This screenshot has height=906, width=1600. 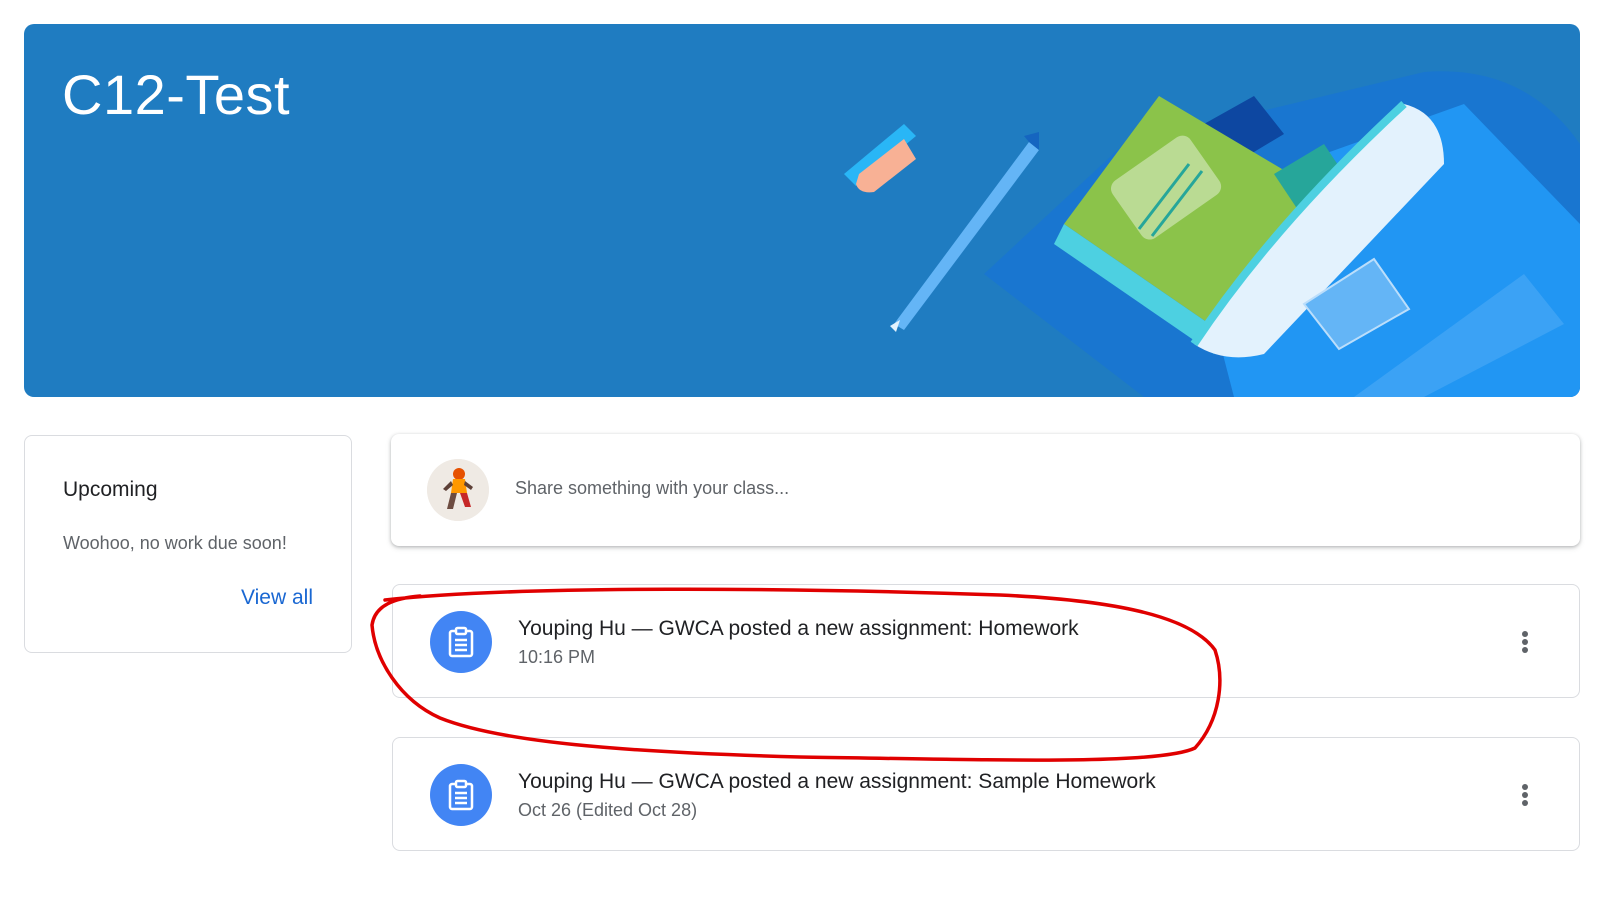 I want to click on avatar, so click(x=458, y=490).